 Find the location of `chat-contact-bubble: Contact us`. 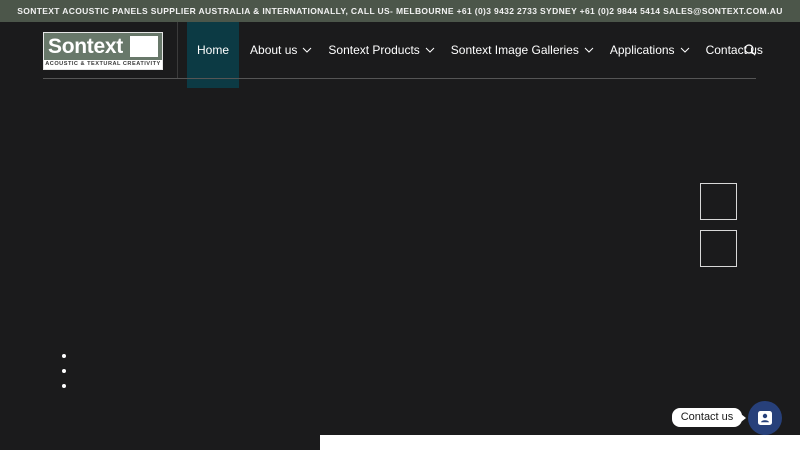

chat-contact-bubble: Contact us is located at coordinates (709, 417).